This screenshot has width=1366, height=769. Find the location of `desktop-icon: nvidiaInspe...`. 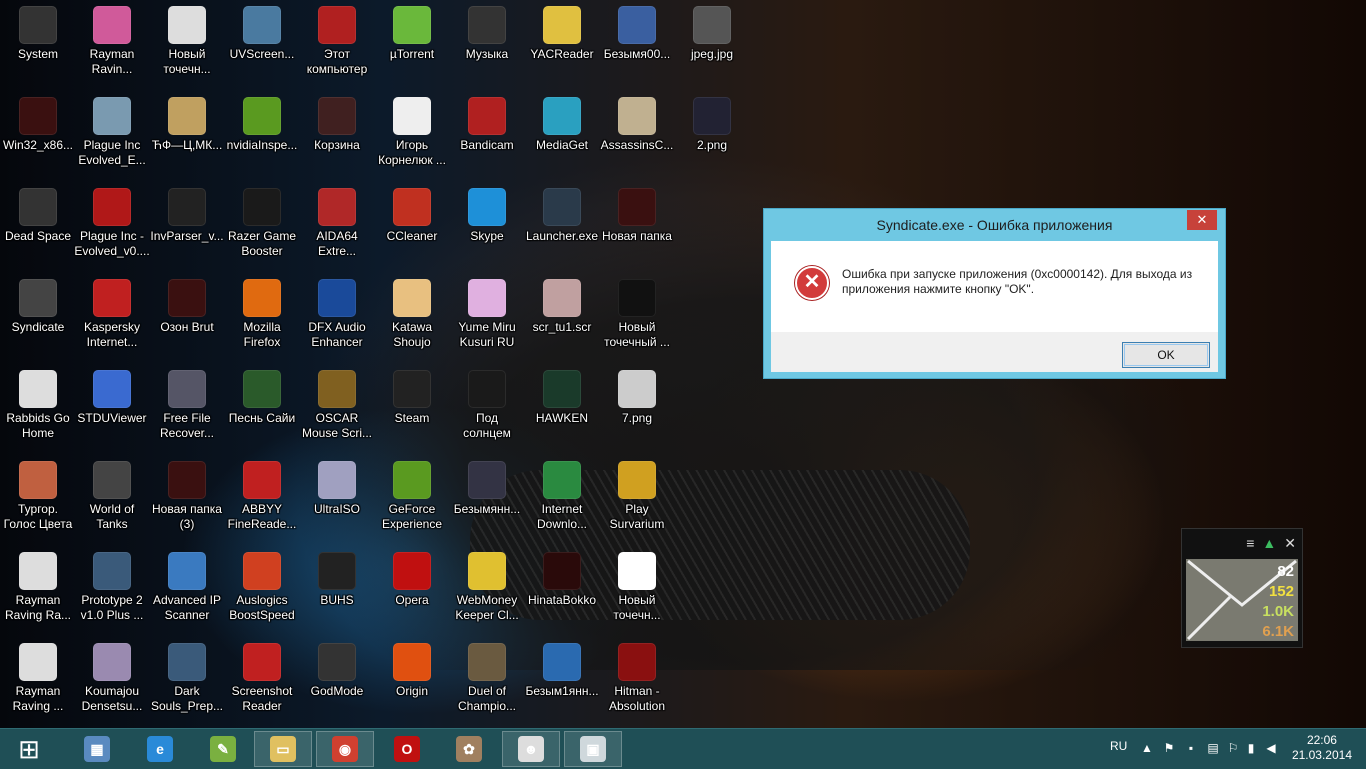

desktop-icon: nvidiaInspe... is located at coordinates (262, 135).